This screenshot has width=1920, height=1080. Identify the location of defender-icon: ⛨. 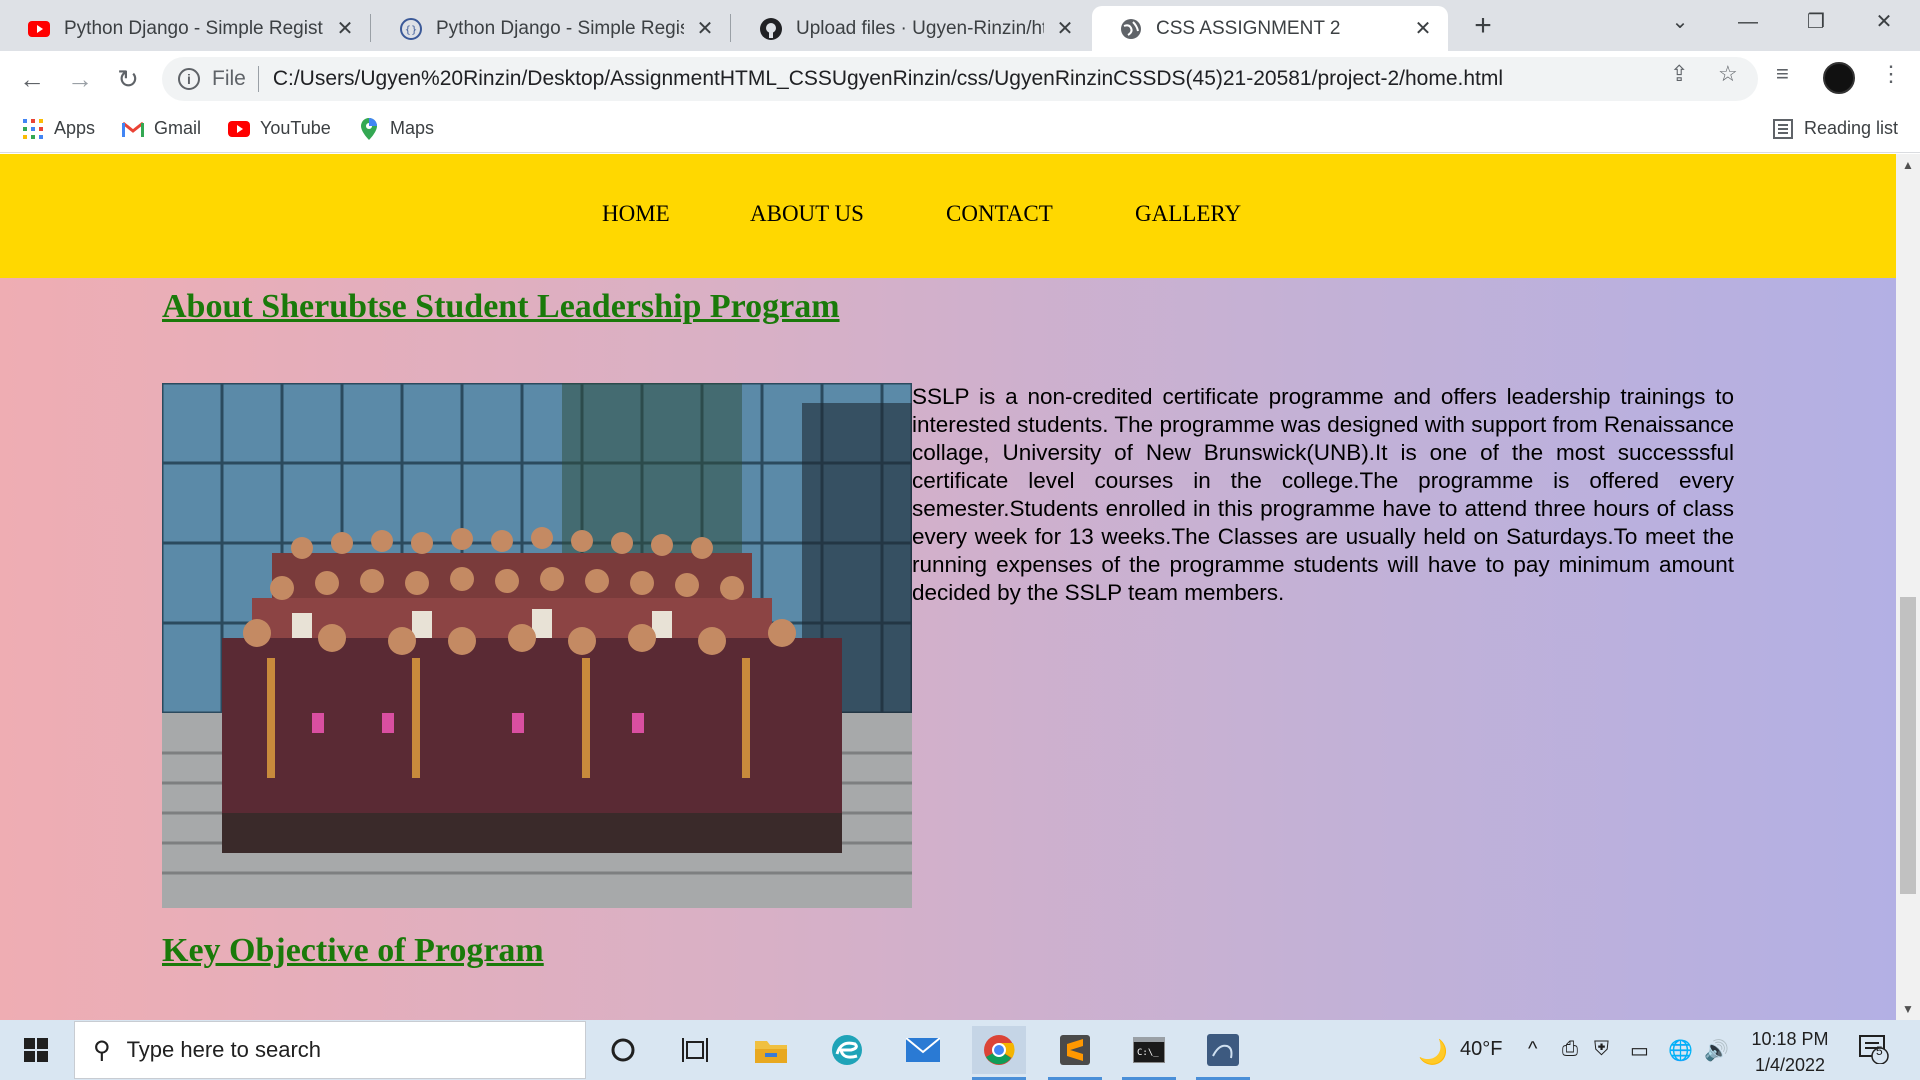
(1601, 1049).